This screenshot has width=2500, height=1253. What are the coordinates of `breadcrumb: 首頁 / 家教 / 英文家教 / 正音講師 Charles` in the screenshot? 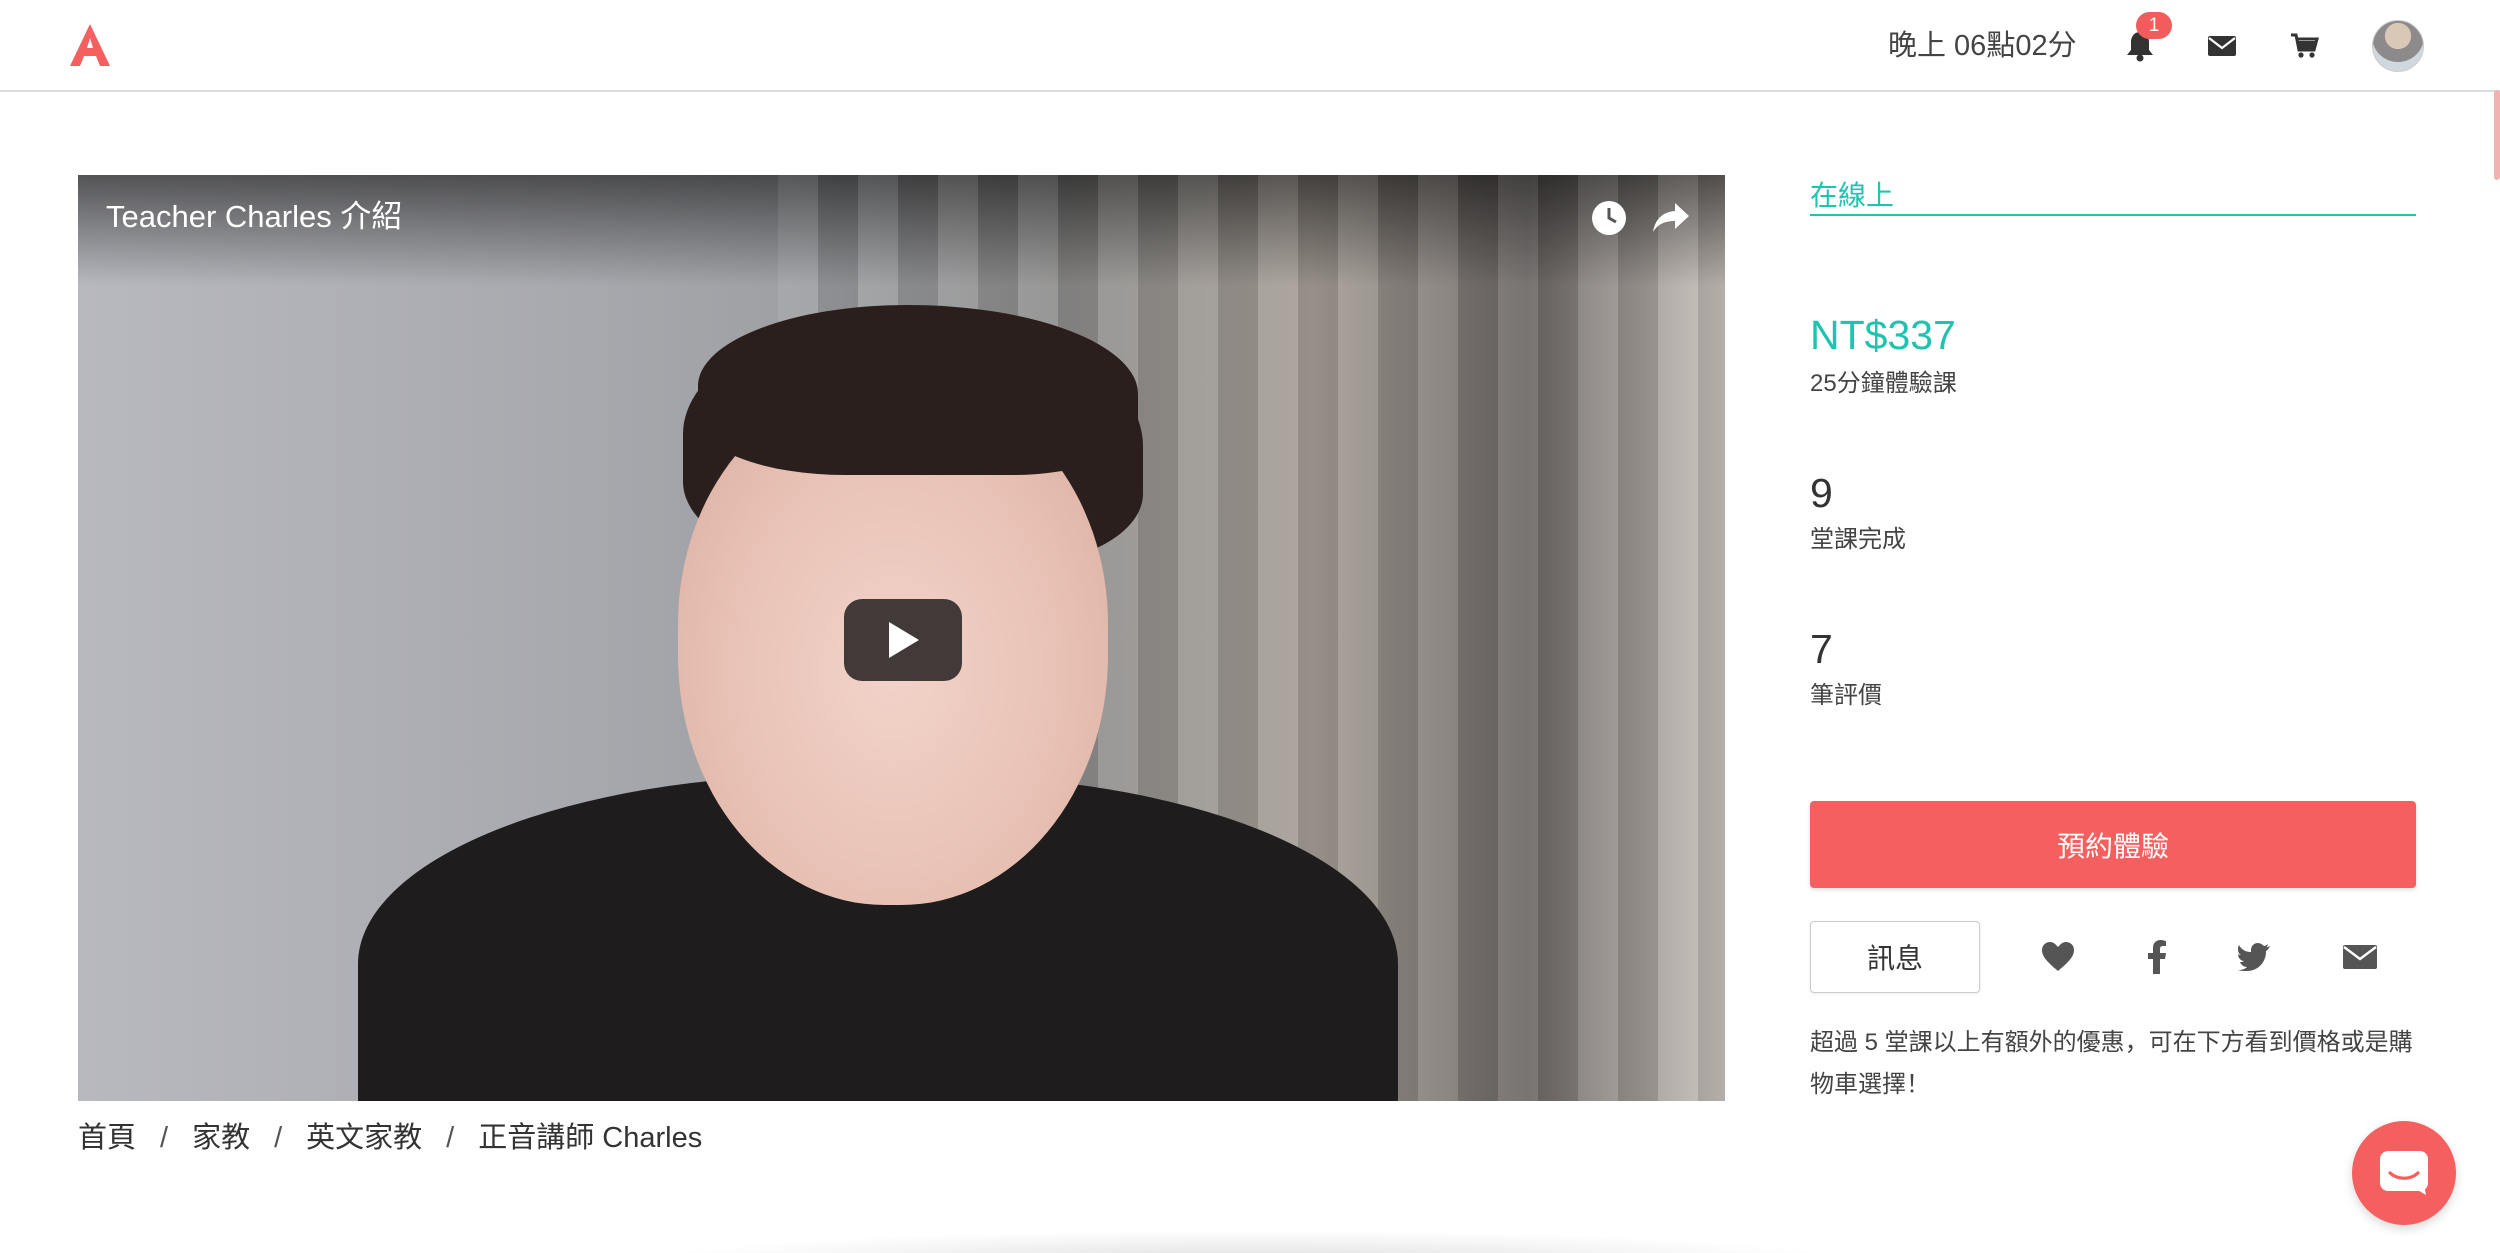 It's located at (390, 1138).